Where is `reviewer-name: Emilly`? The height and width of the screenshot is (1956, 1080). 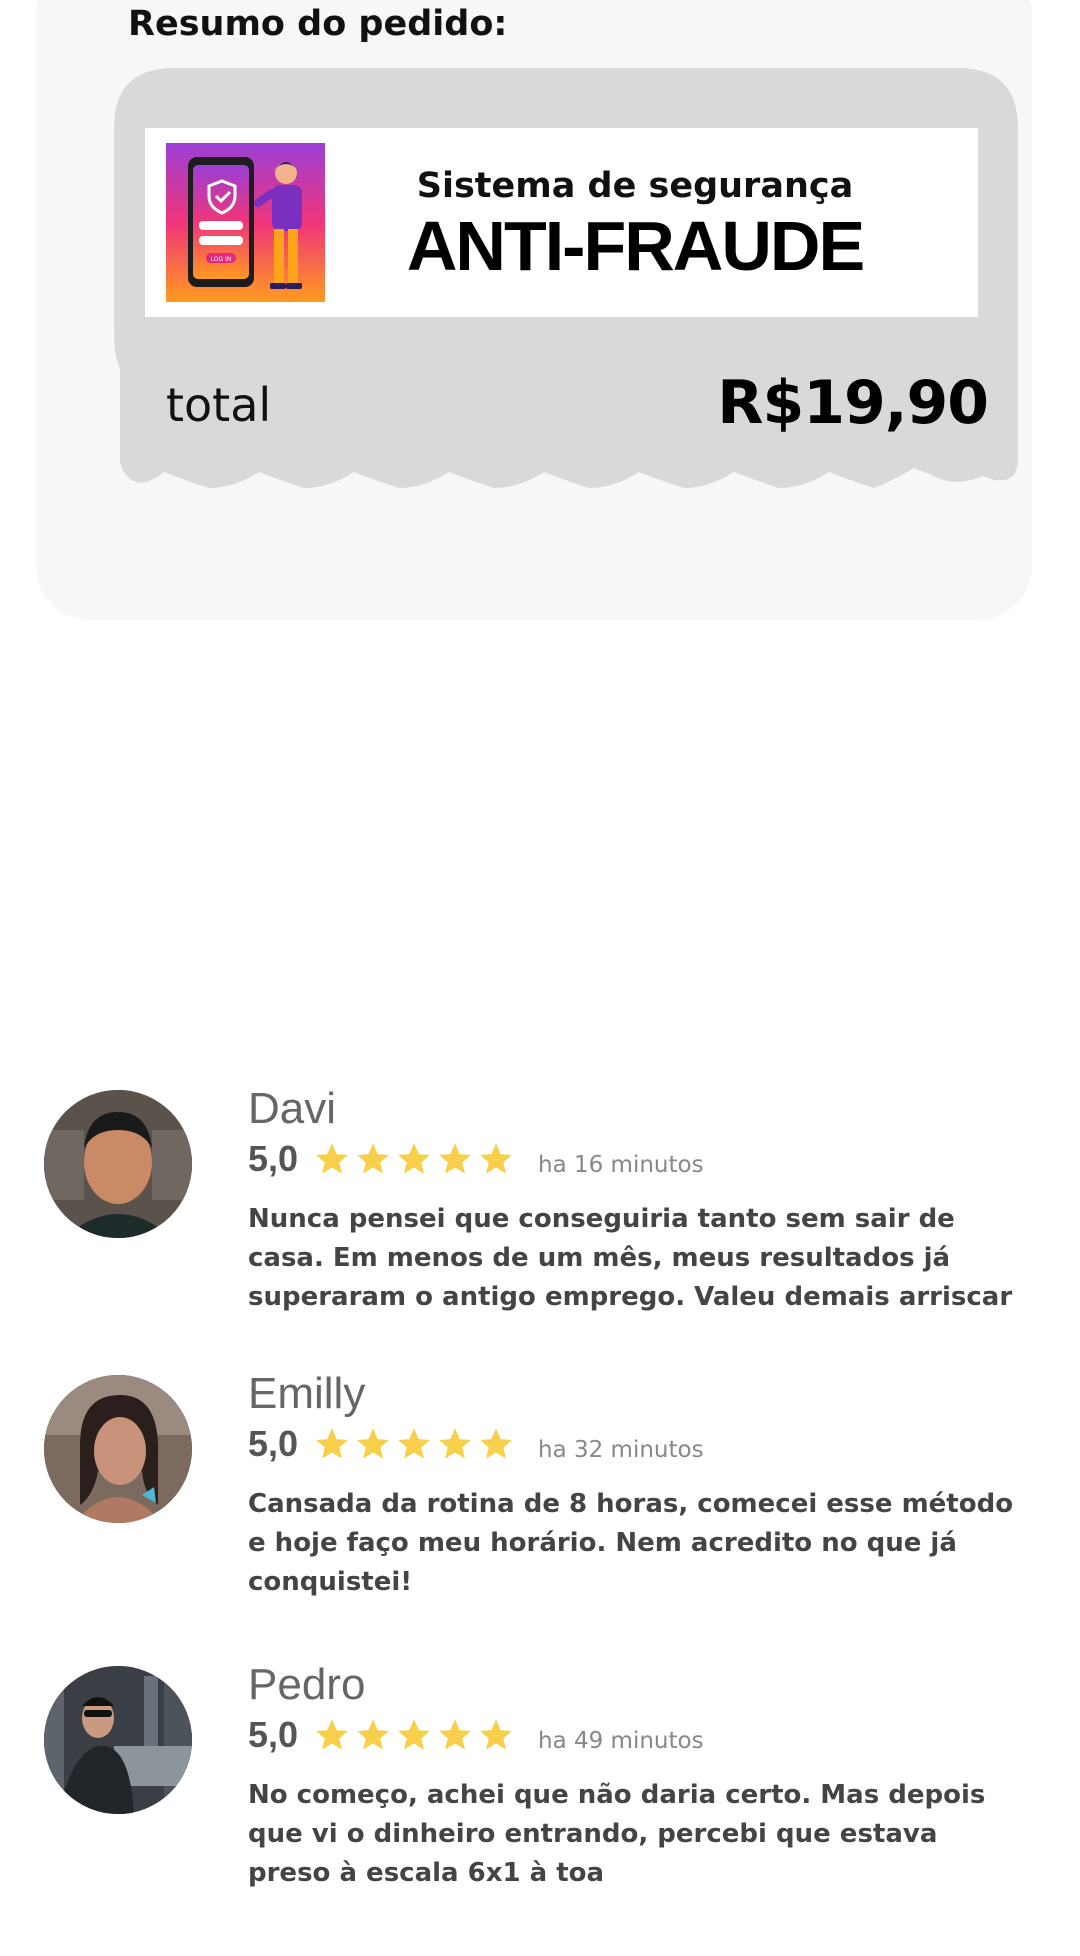 reviewer-name: Emilly is located at coordinates (307, 1393).